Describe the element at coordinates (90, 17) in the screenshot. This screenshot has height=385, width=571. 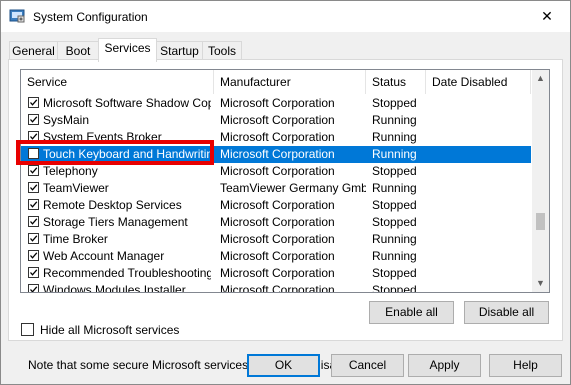
I see `window-title: System Configuration` at that location.